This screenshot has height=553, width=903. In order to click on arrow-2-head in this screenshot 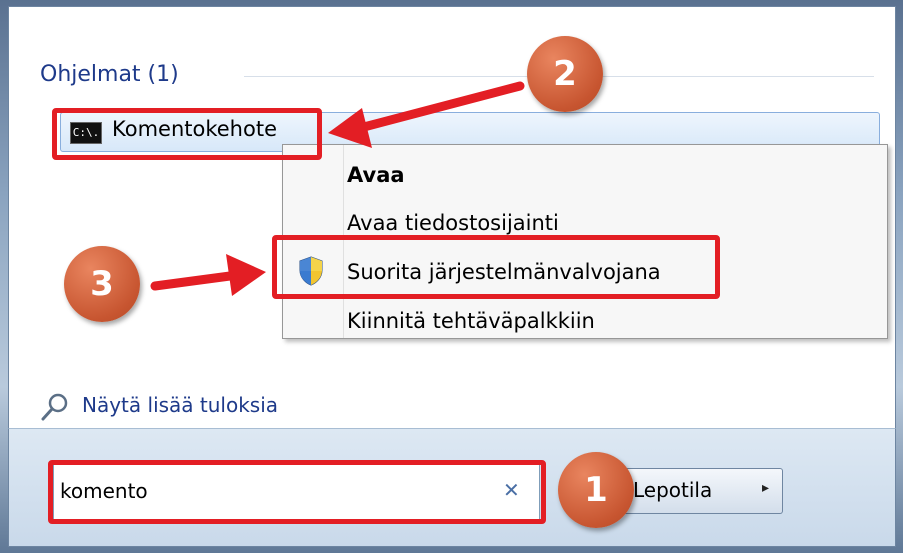, I will do `click(350, 128)`.